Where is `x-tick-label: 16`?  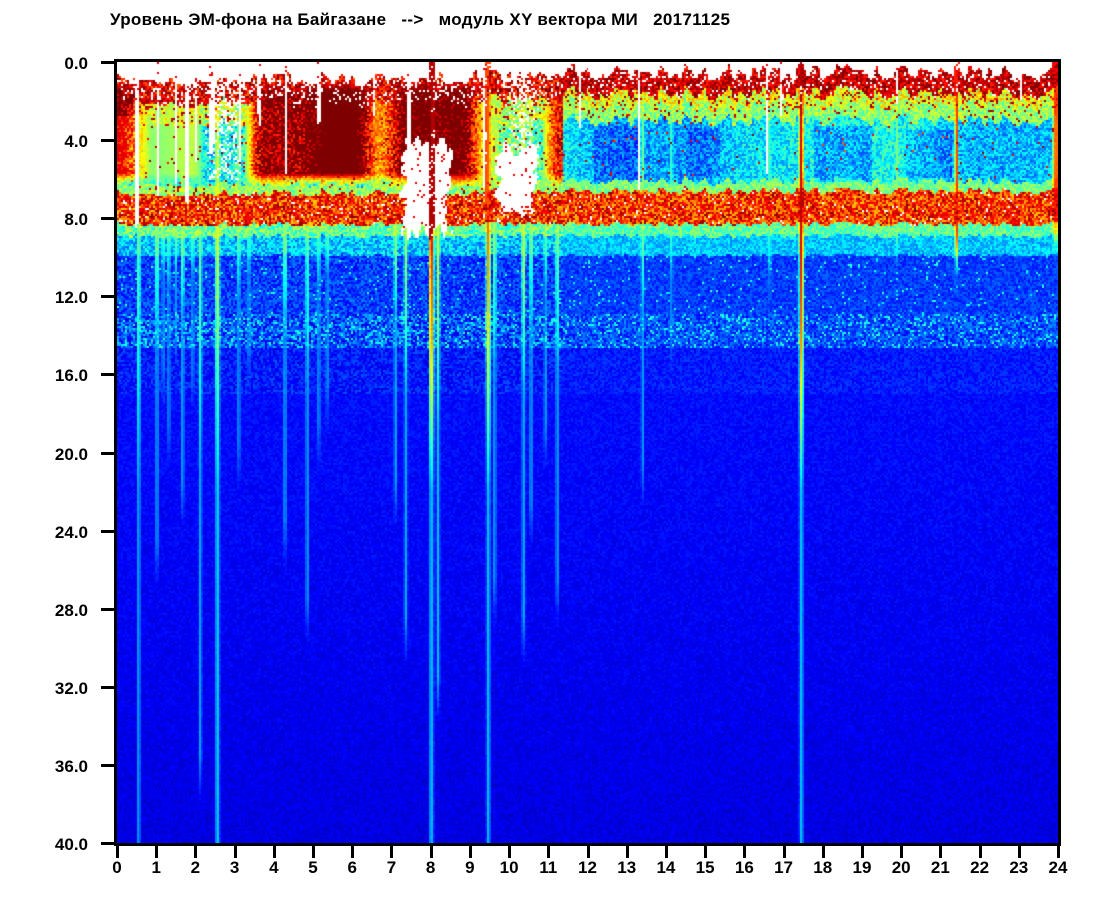
x-tick-label: 16 is located at coordinates (744, 867).